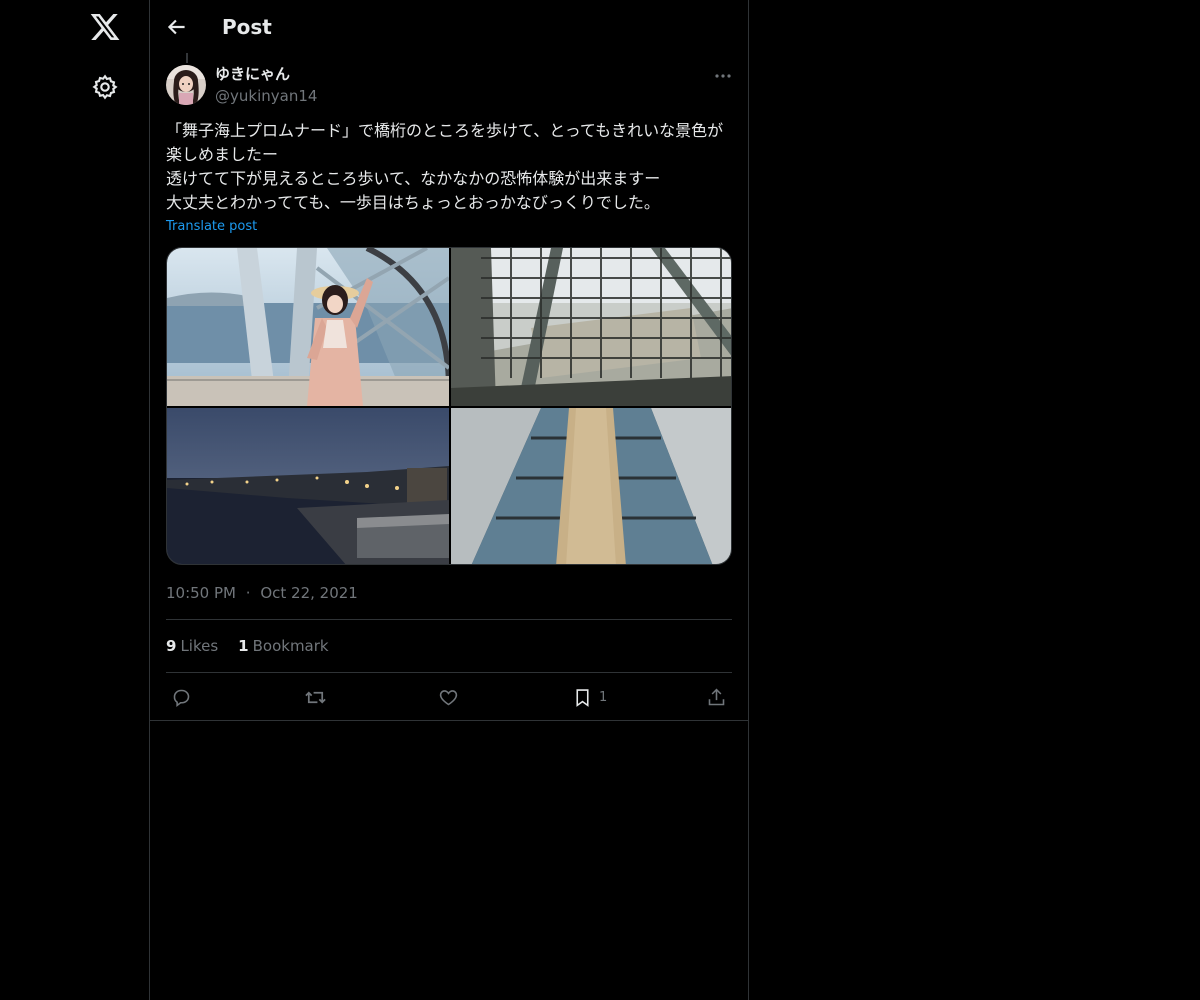 The height and width of the screenshot is (1000, 1200). I want to click on likes-stat: 9 Likes, so click(192, 646).